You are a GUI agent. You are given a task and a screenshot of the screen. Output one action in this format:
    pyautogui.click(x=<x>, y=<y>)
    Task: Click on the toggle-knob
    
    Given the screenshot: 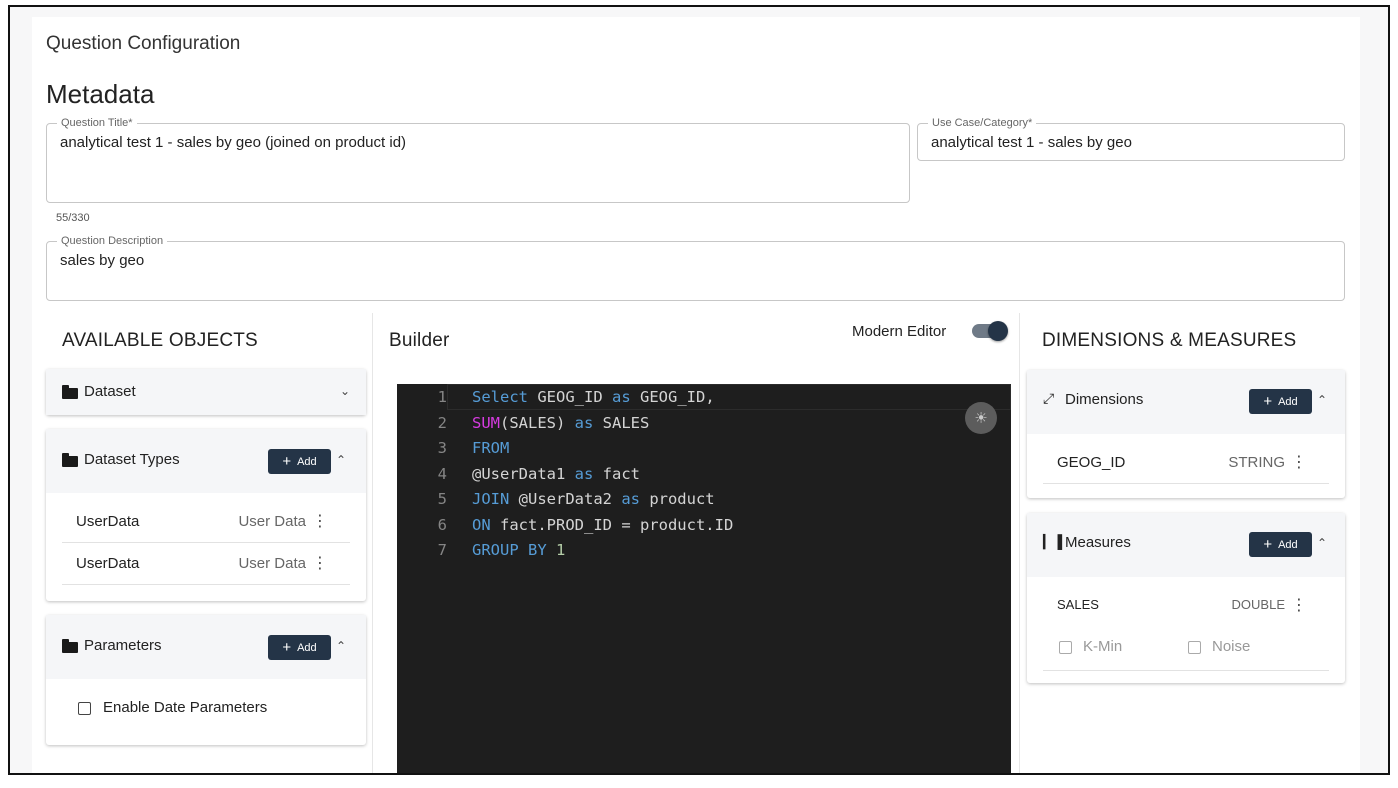 What is the action you would take?
    pyautogui.click(x=998, y=331)
    